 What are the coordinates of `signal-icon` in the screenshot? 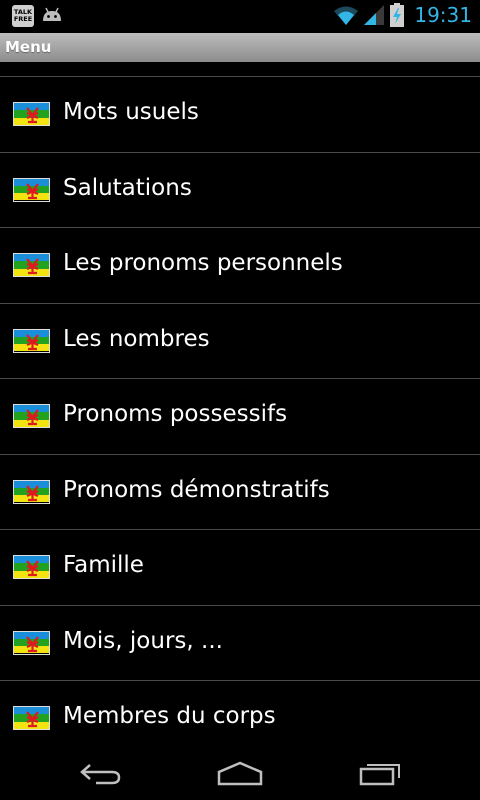 It's located at (374, 15).